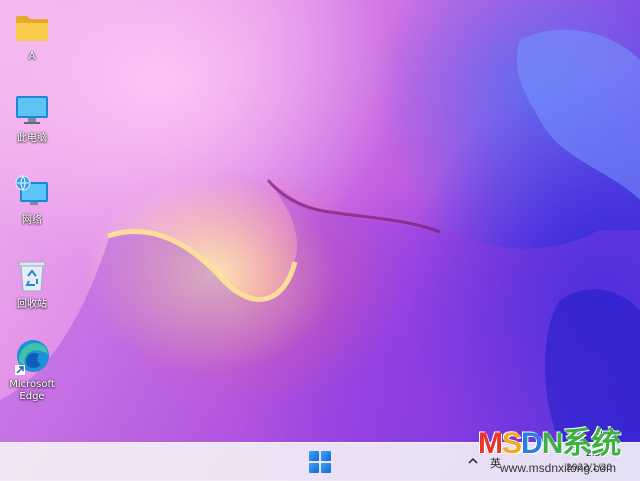 This screenshot has width=640, height=481. I want to click on network-icon, so click(32, 192).